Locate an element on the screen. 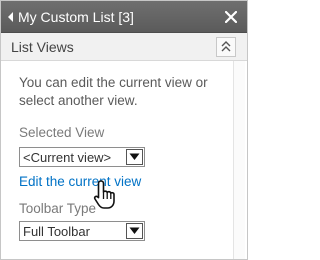 This screenshot has height=260, width=320. caret-left-icon is located at coordinates (10, 17).